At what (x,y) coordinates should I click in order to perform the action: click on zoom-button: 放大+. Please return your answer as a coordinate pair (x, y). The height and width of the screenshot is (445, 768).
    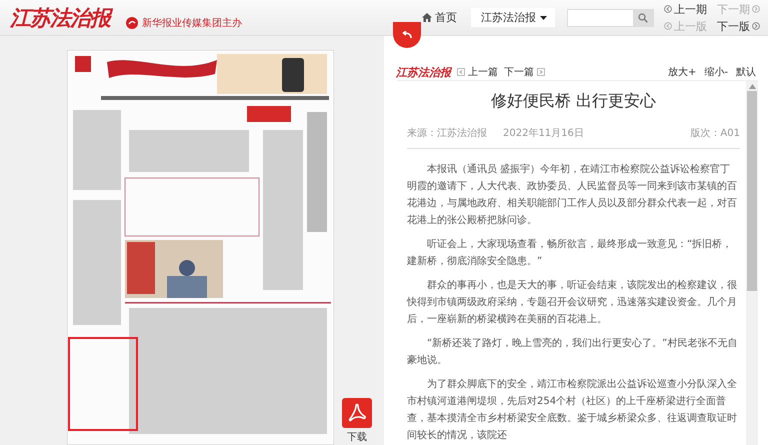
    Looking at the image, I should click on (682, 72).